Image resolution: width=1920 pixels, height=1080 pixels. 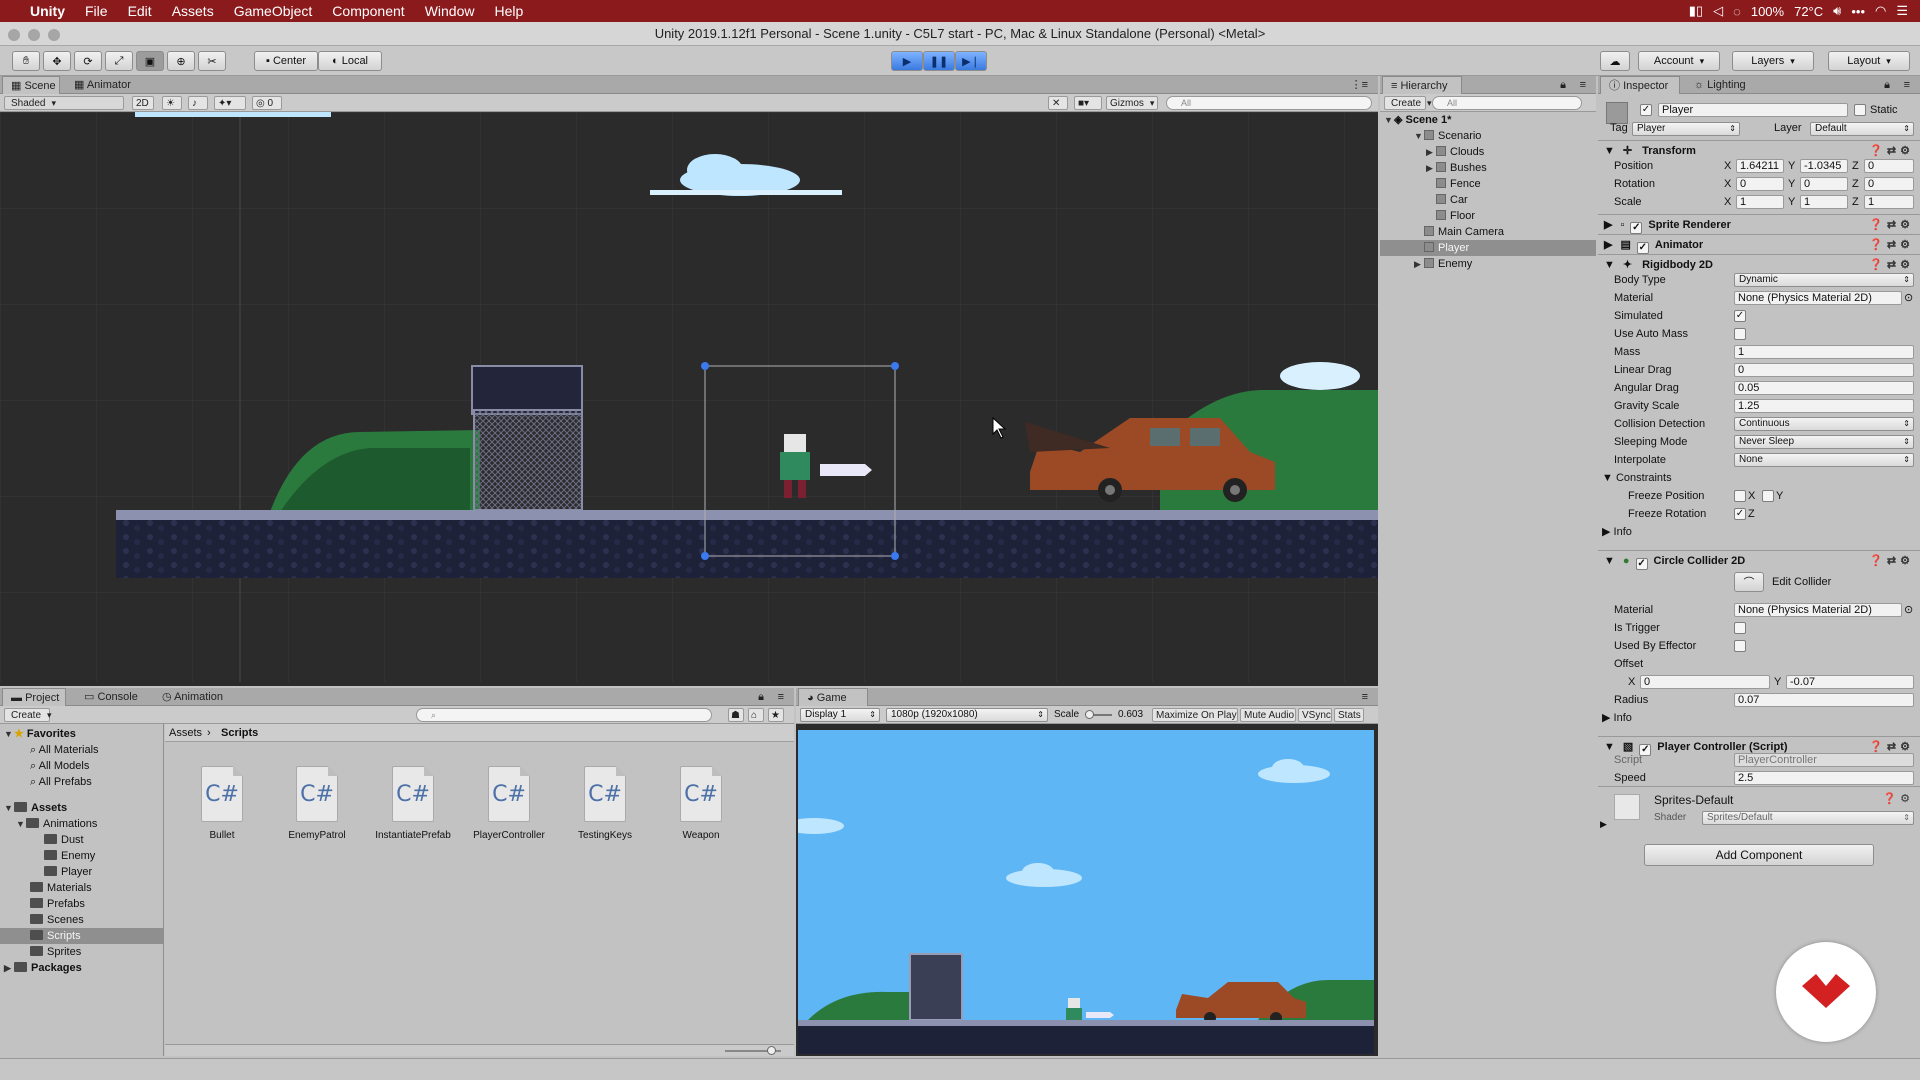 I want to click on project-search-input: ⌕, so click(x=564, y=715).